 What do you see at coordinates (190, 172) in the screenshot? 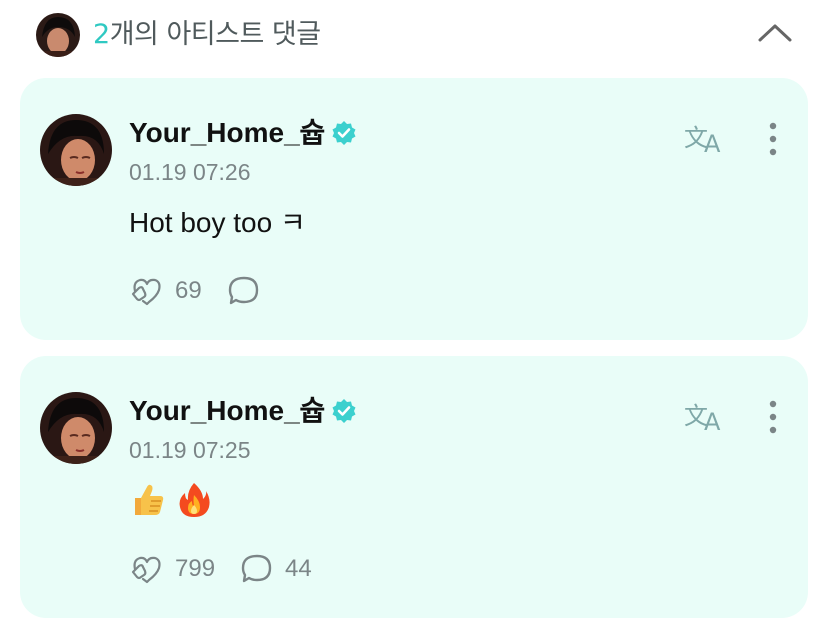
I see `comment-timestamp: 01.19 07:26` at bounding box center [190, 172].